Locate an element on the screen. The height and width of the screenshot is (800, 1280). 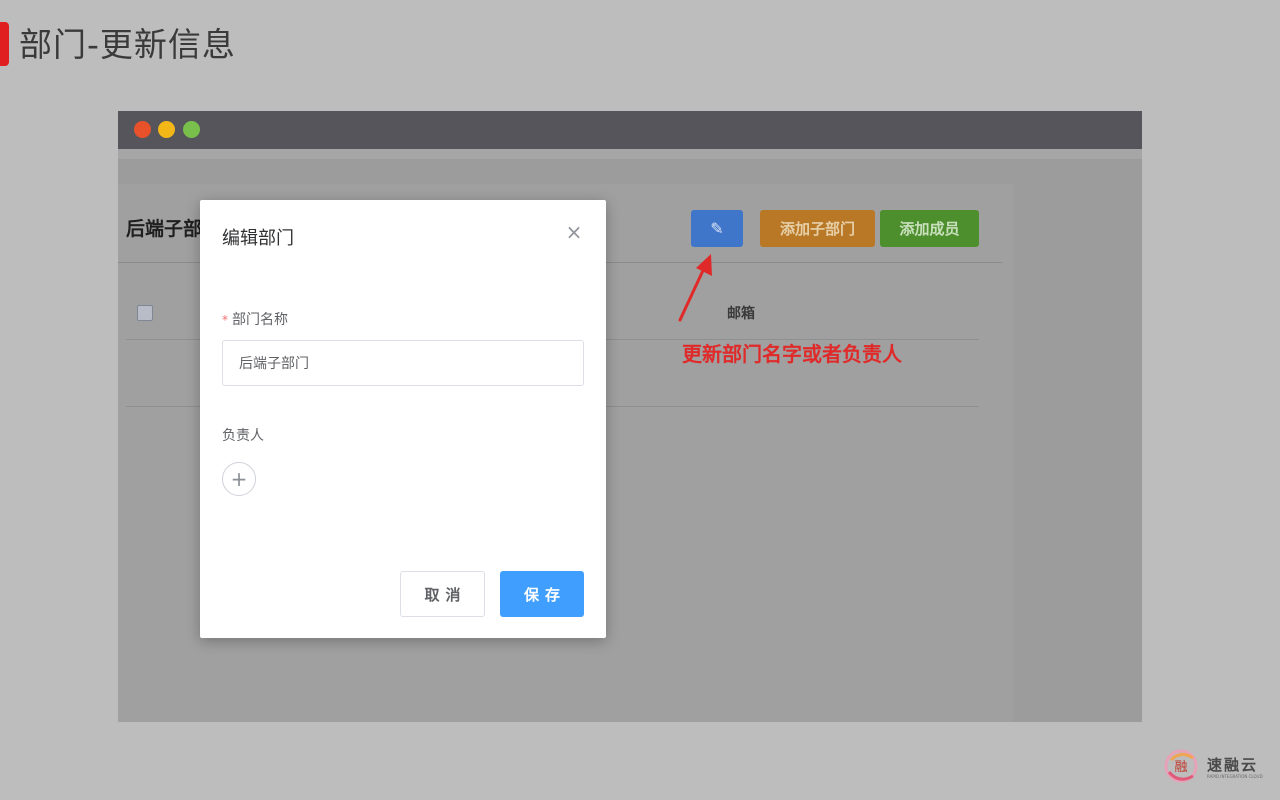
close-icon: × is located at coordinates (574, 232).